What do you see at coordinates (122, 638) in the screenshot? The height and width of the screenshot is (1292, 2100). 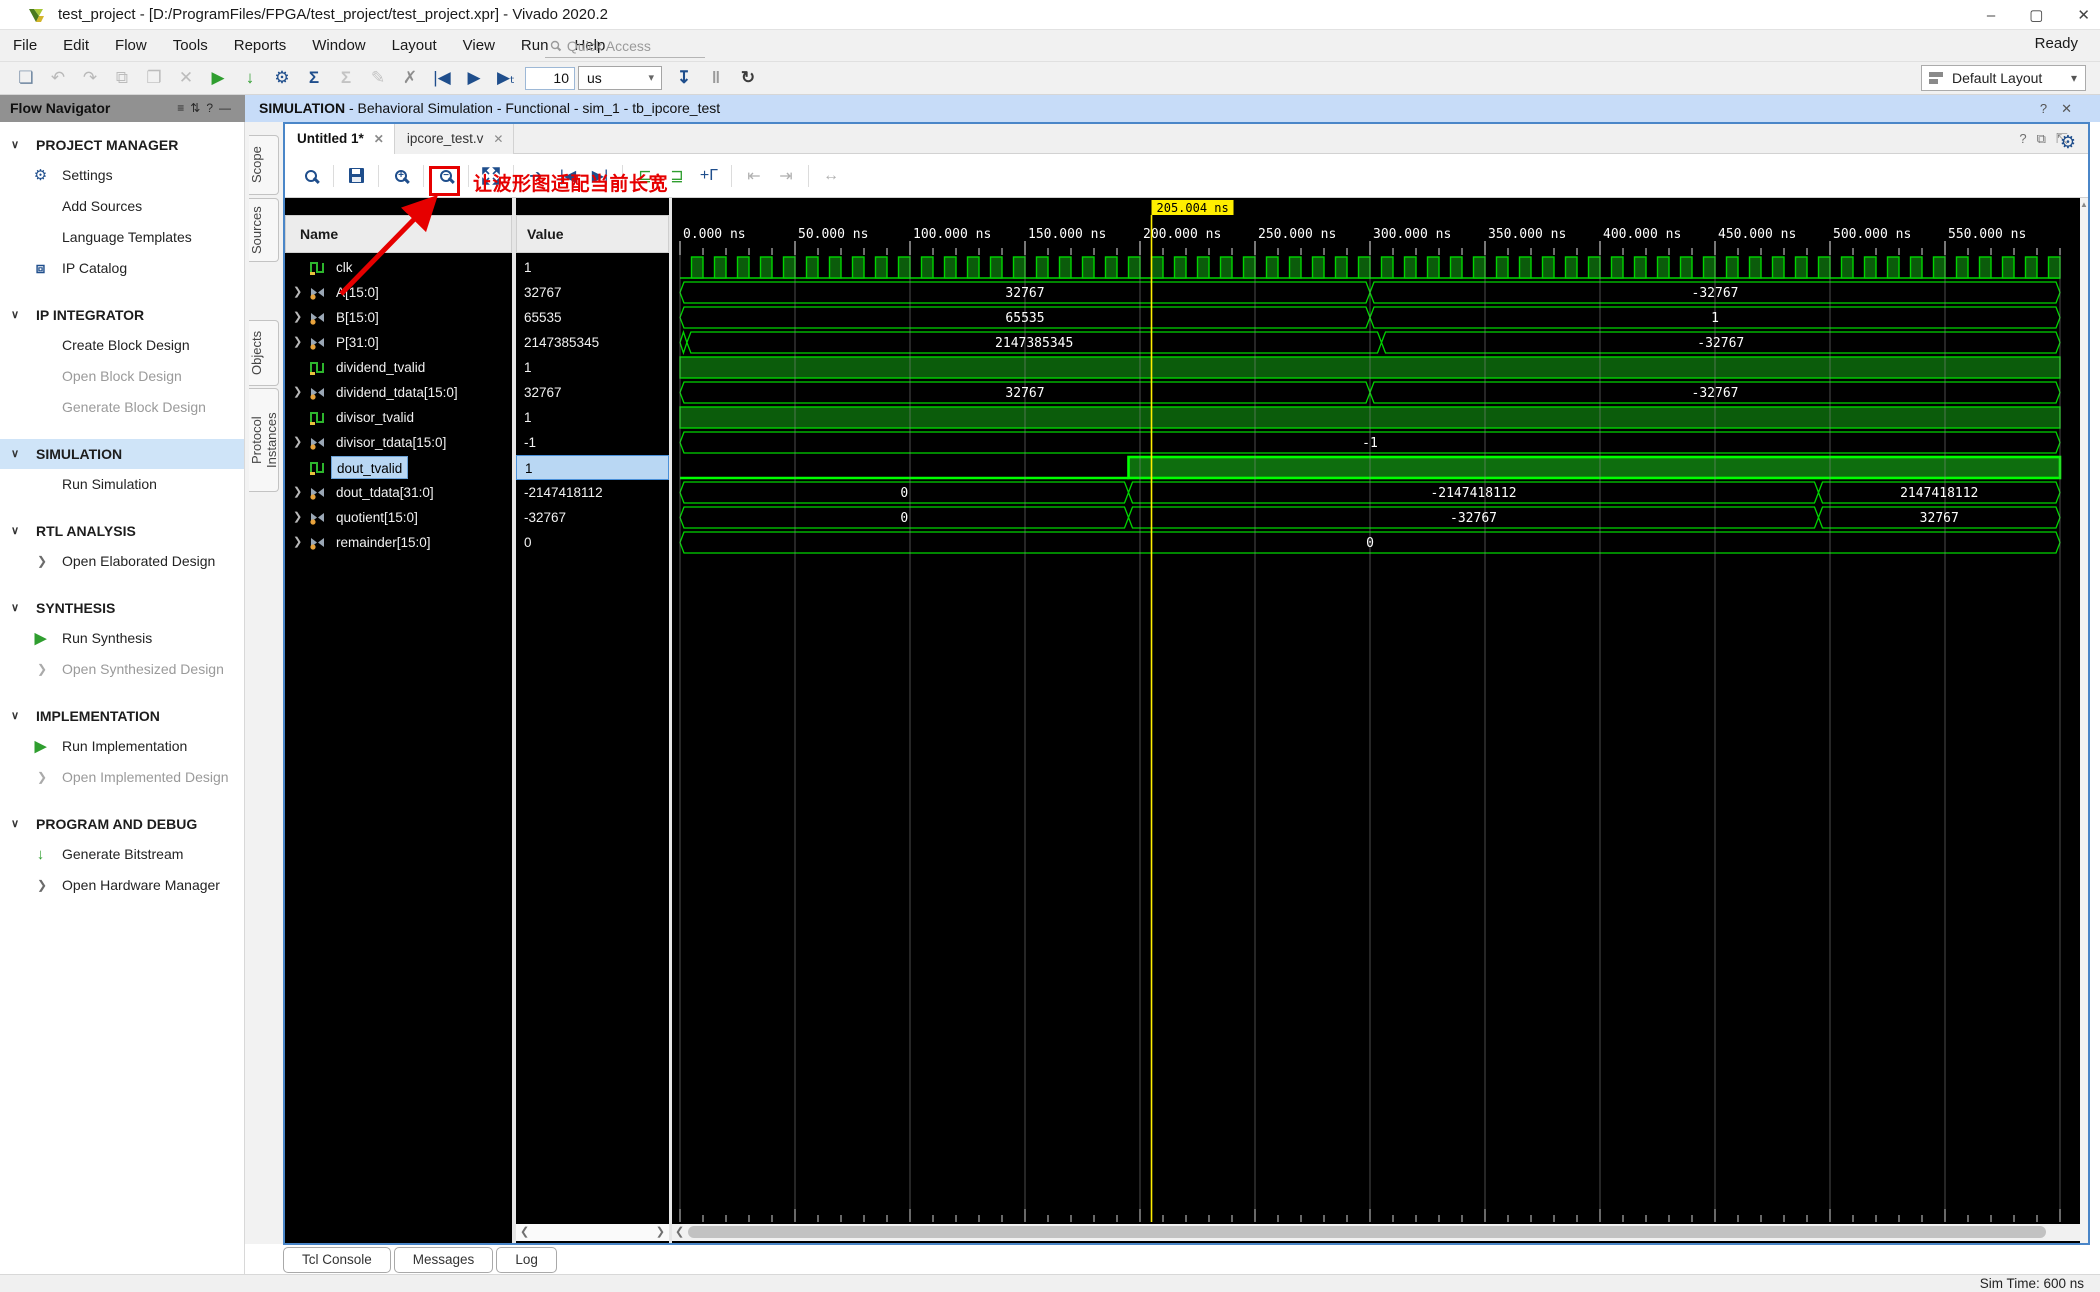 I see `flow-item-run-synthesis: ▶ Run Synthesis` at bounding box center [122, 638].